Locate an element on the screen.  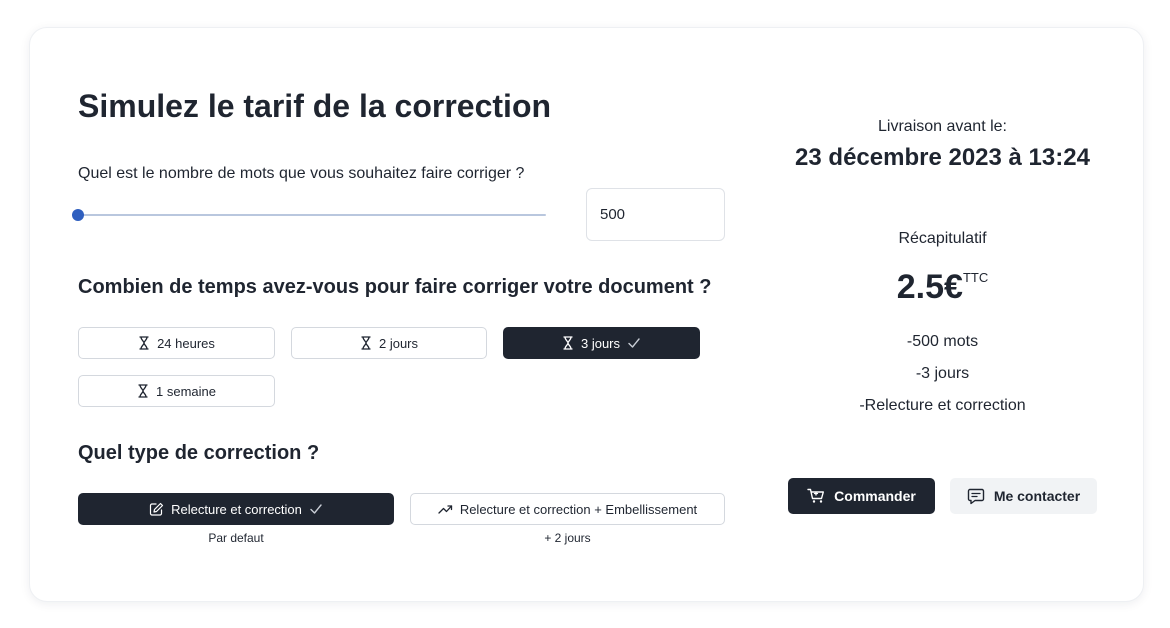
order-button-label: Commander is located at coordinates (875, 496).